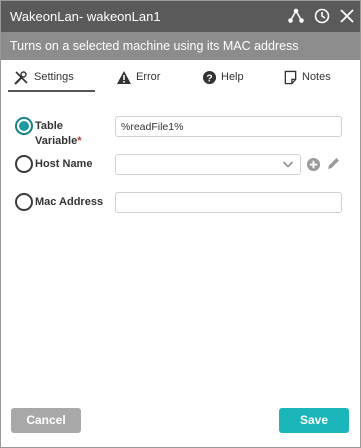 The width and height of the screenshot is (361, 448). What do you see at coordinates (208, 164) in the screenshot?
I see `host-name-select` at bounding box center [208, 164].